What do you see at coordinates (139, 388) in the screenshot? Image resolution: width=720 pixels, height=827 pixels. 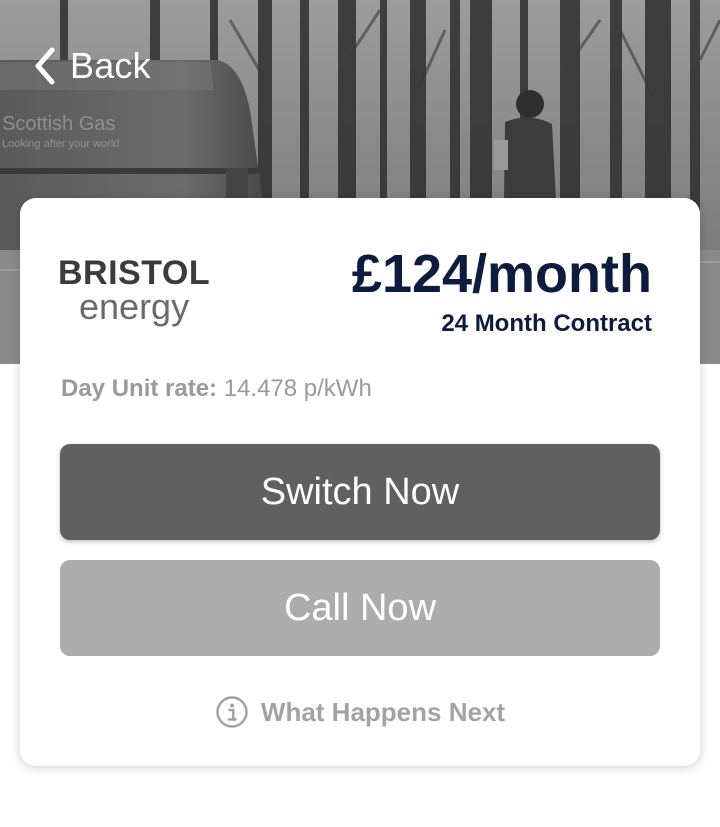 I see `unit-rate-label: Day Unit rate:` at bounding box center [139, 388].